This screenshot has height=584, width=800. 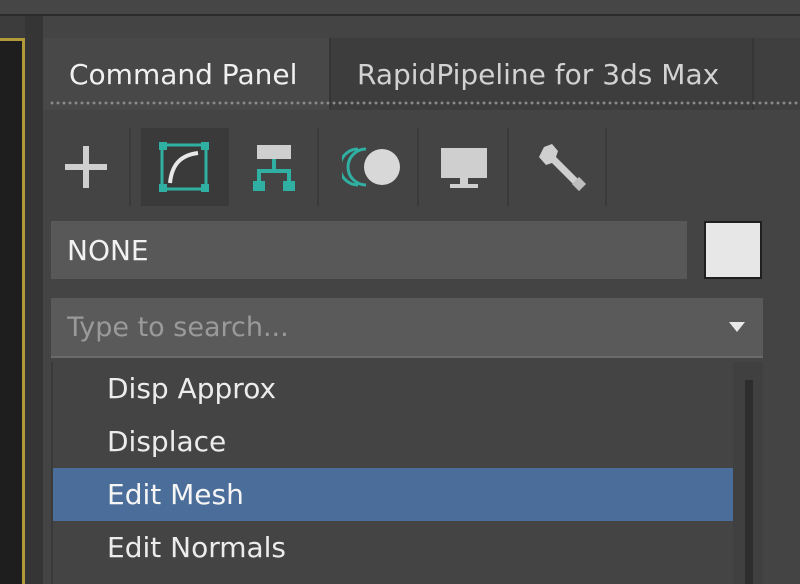 I want to click on list-item: Displace, so click(x=393, y=441).